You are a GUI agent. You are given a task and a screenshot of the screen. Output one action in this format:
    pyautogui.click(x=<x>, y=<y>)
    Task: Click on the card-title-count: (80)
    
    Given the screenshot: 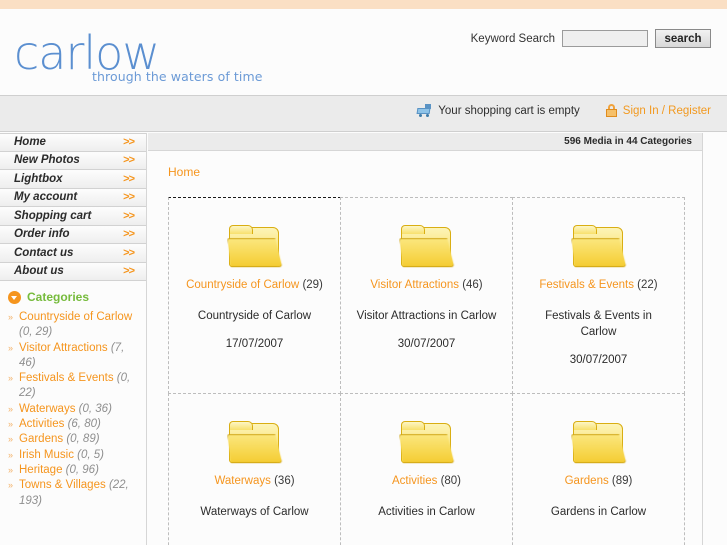 What is the action you would take?
    pyautogui.click(x=451, y=481)
    